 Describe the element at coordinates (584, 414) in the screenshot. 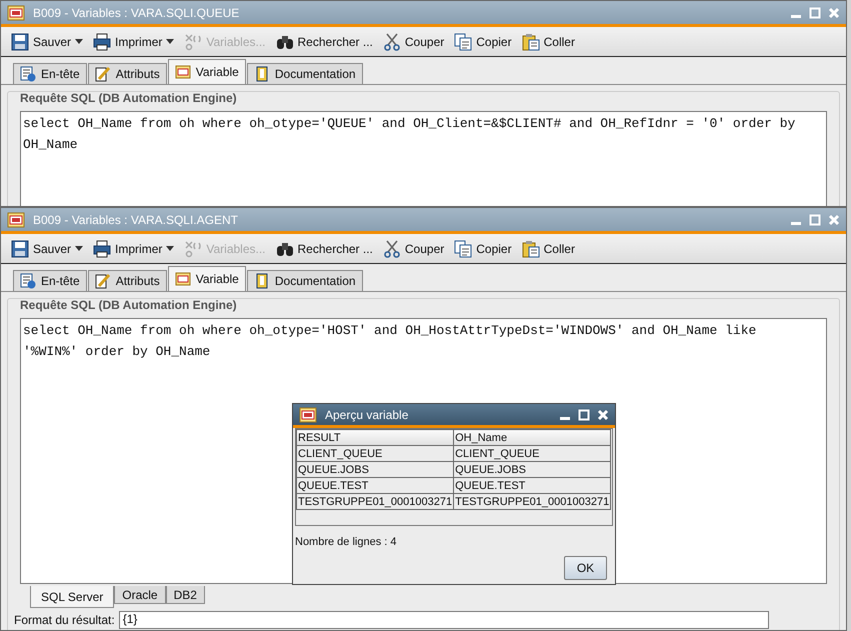

I see `maximize-icon` at that location.